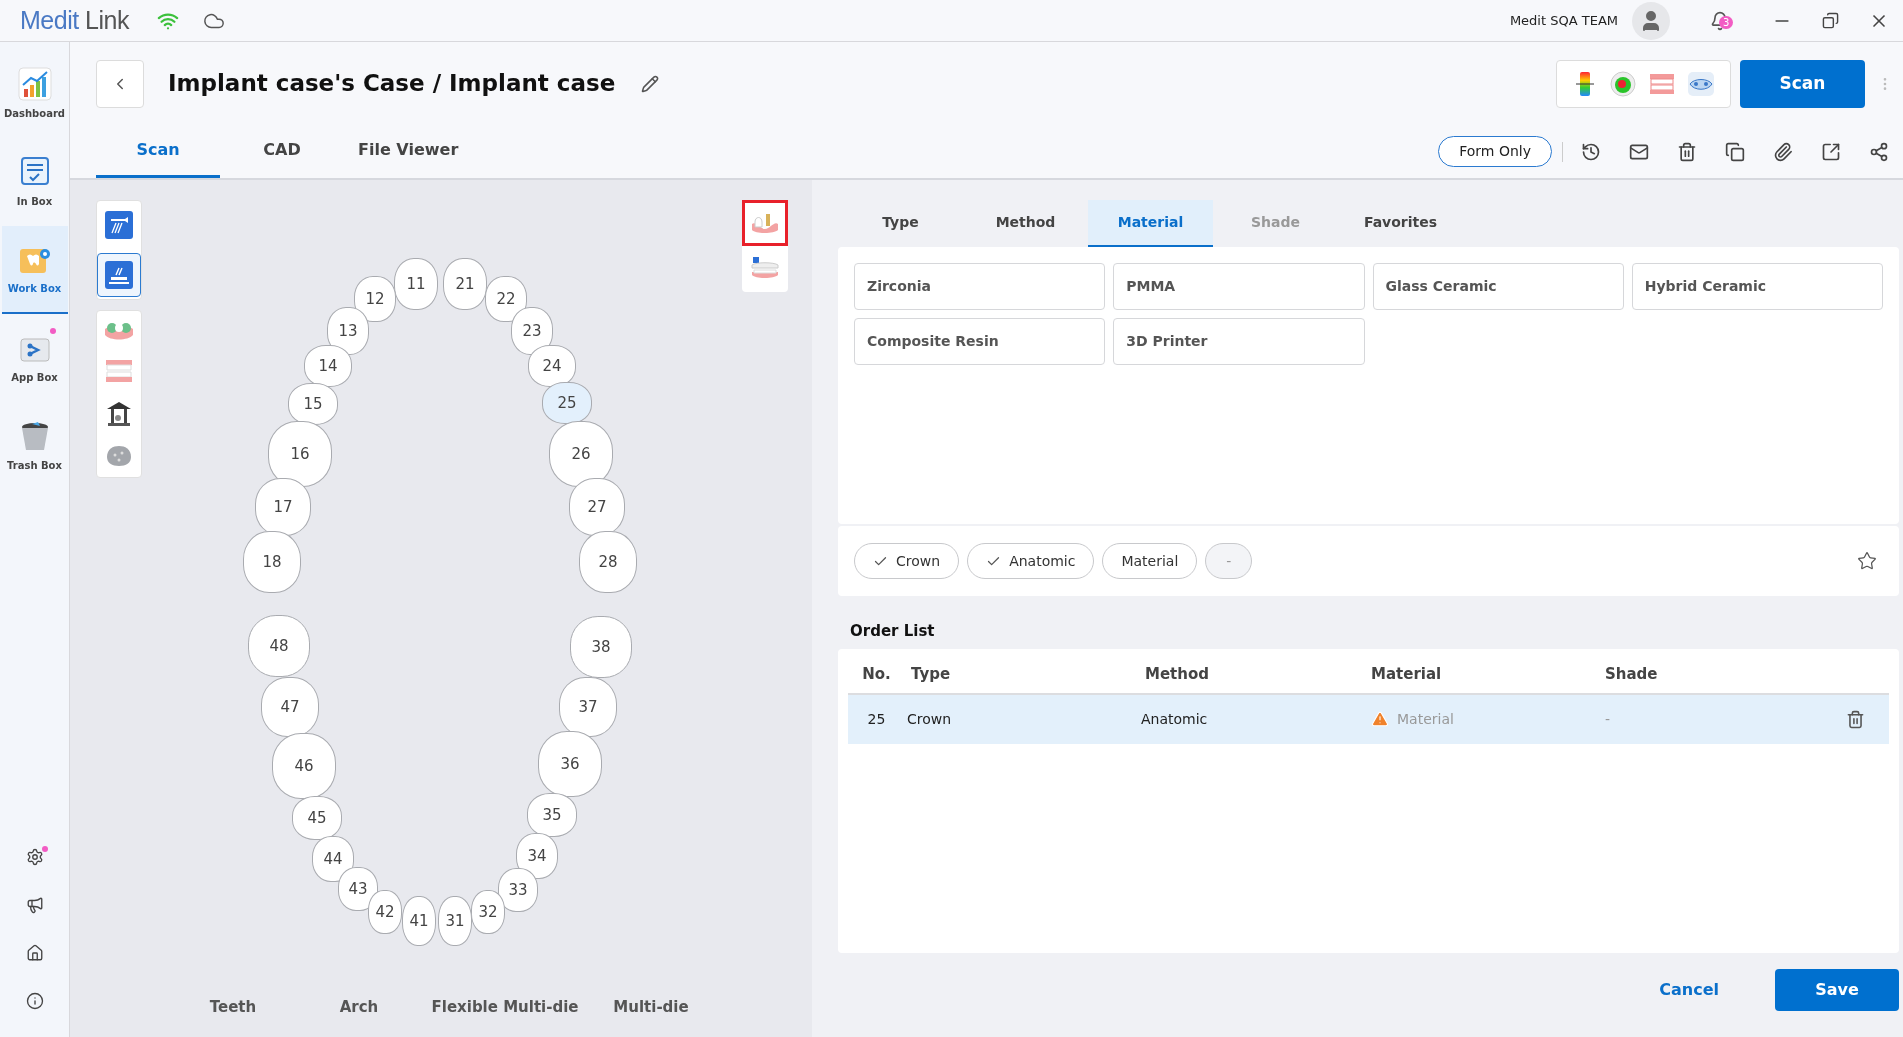 This screenshot has height=1037, width=1903. What do you see at coordinates (581, 454) in the screenshot?
I see `tooth: 26` at bounding box center [581, 454].